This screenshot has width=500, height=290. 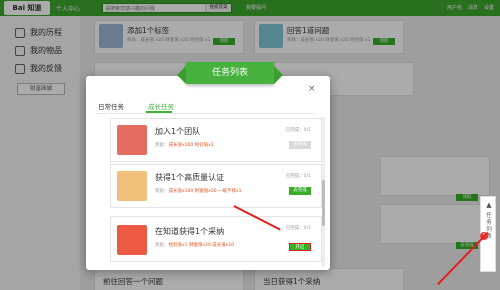 I want to click on task-item: 加入1个团队 奖励：成长值x100 经验值x1 已完成：0/1 去完成, so click(x=216, y=140).